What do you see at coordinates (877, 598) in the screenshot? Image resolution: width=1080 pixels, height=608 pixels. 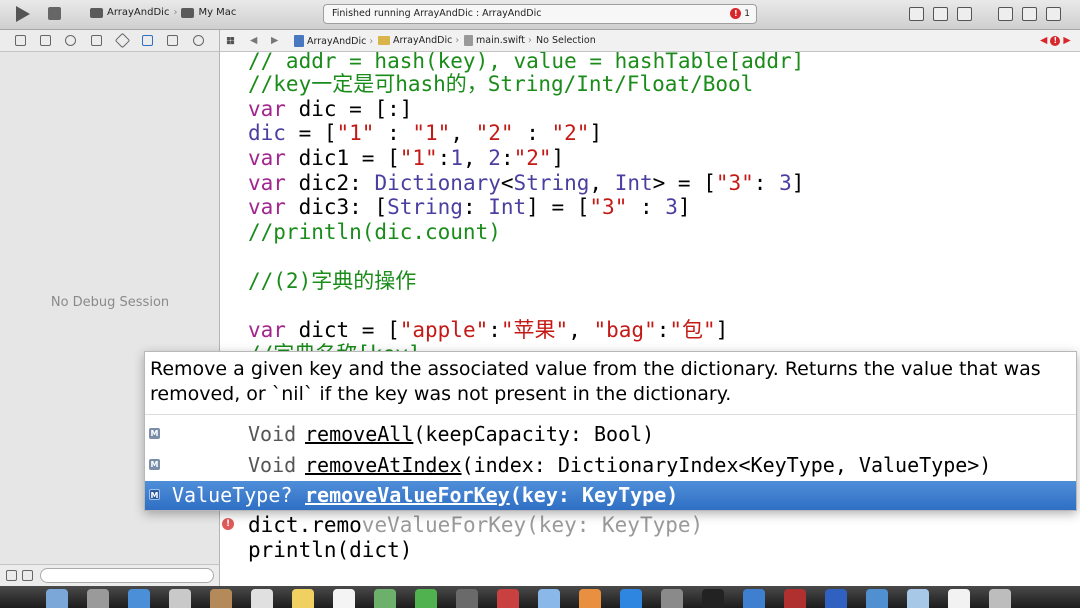 I see `browser-icon` at bounding box center [877, 598].